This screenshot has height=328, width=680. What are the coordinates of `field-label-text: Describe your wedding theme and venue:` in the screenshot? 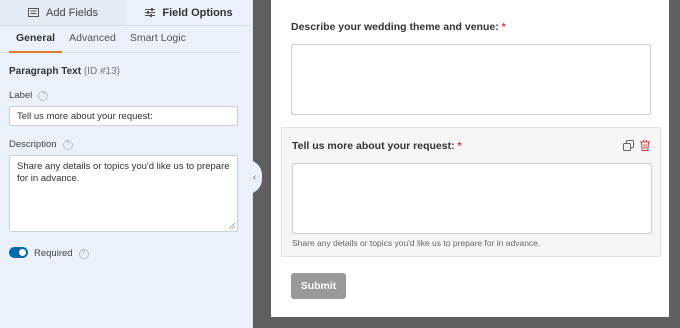 It's located at (395, 27).